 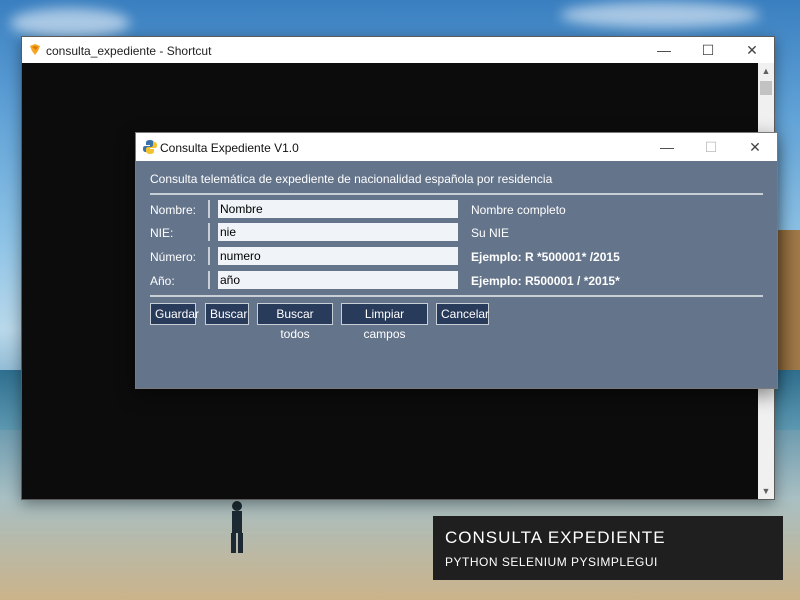 I want to click on dialog-titlebar: Consulta Expediente V1.0 — ☐ ✕, so click(x=456, y=147).